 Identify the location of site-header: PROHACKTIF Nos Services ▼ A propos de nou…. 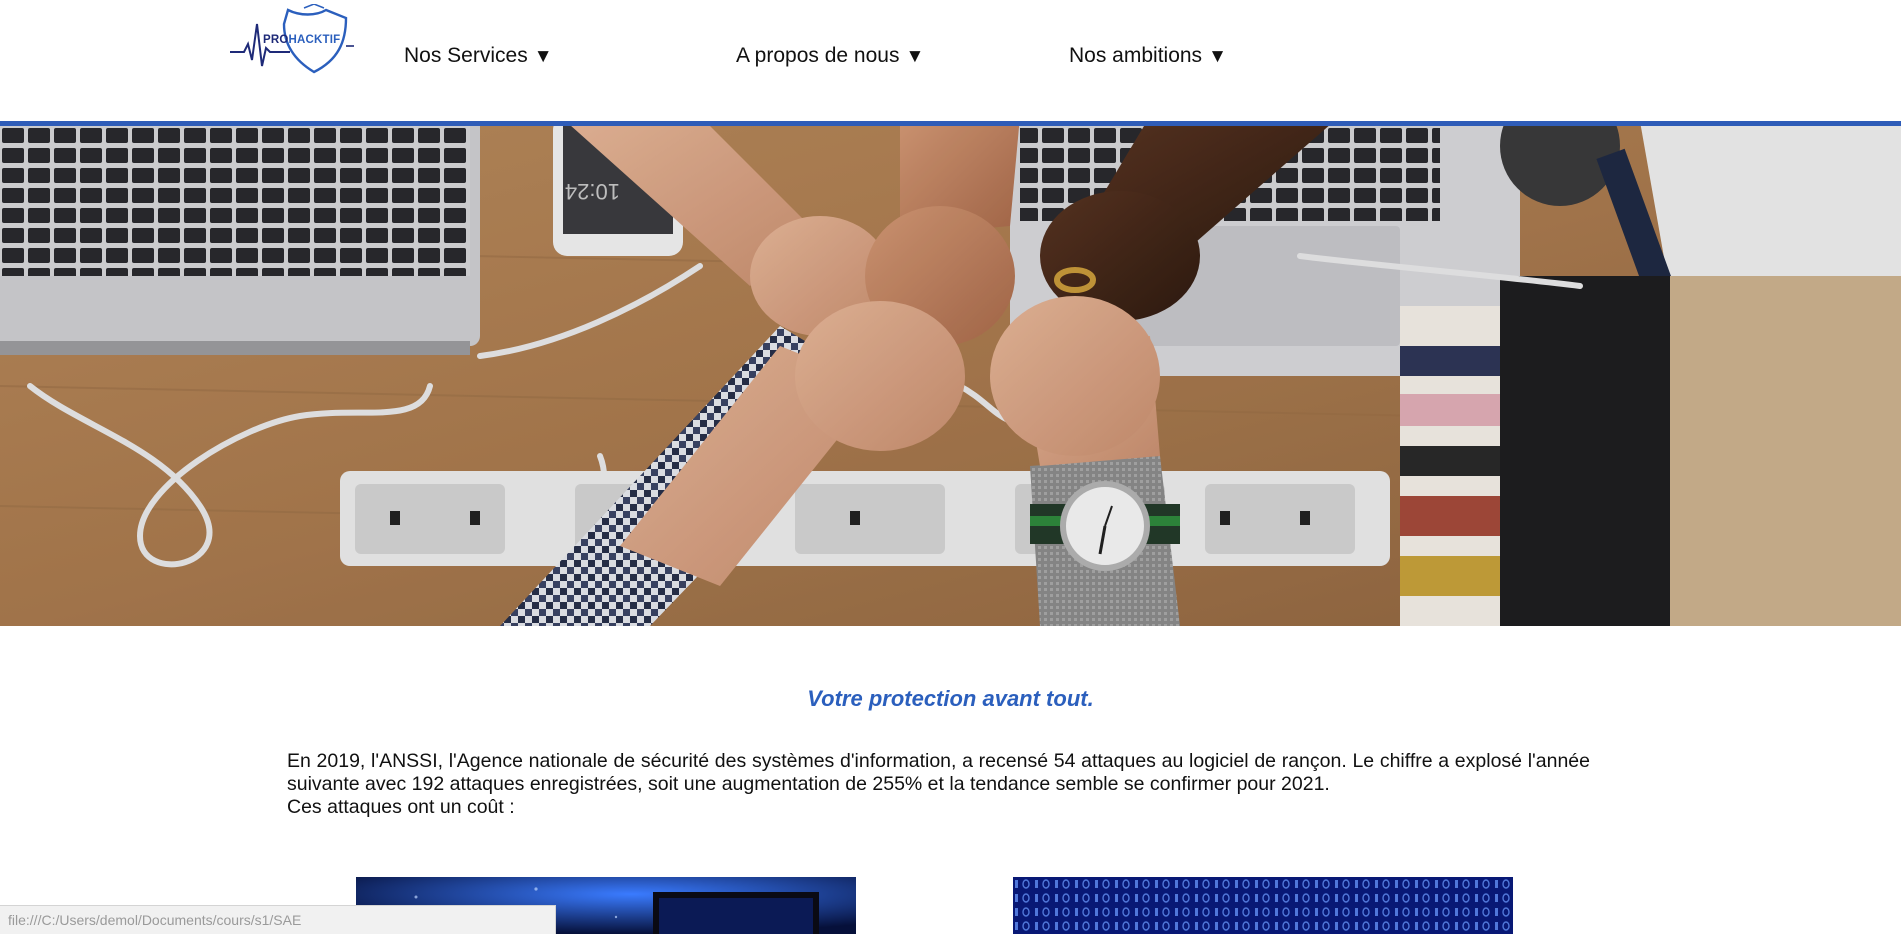
(950, 60).